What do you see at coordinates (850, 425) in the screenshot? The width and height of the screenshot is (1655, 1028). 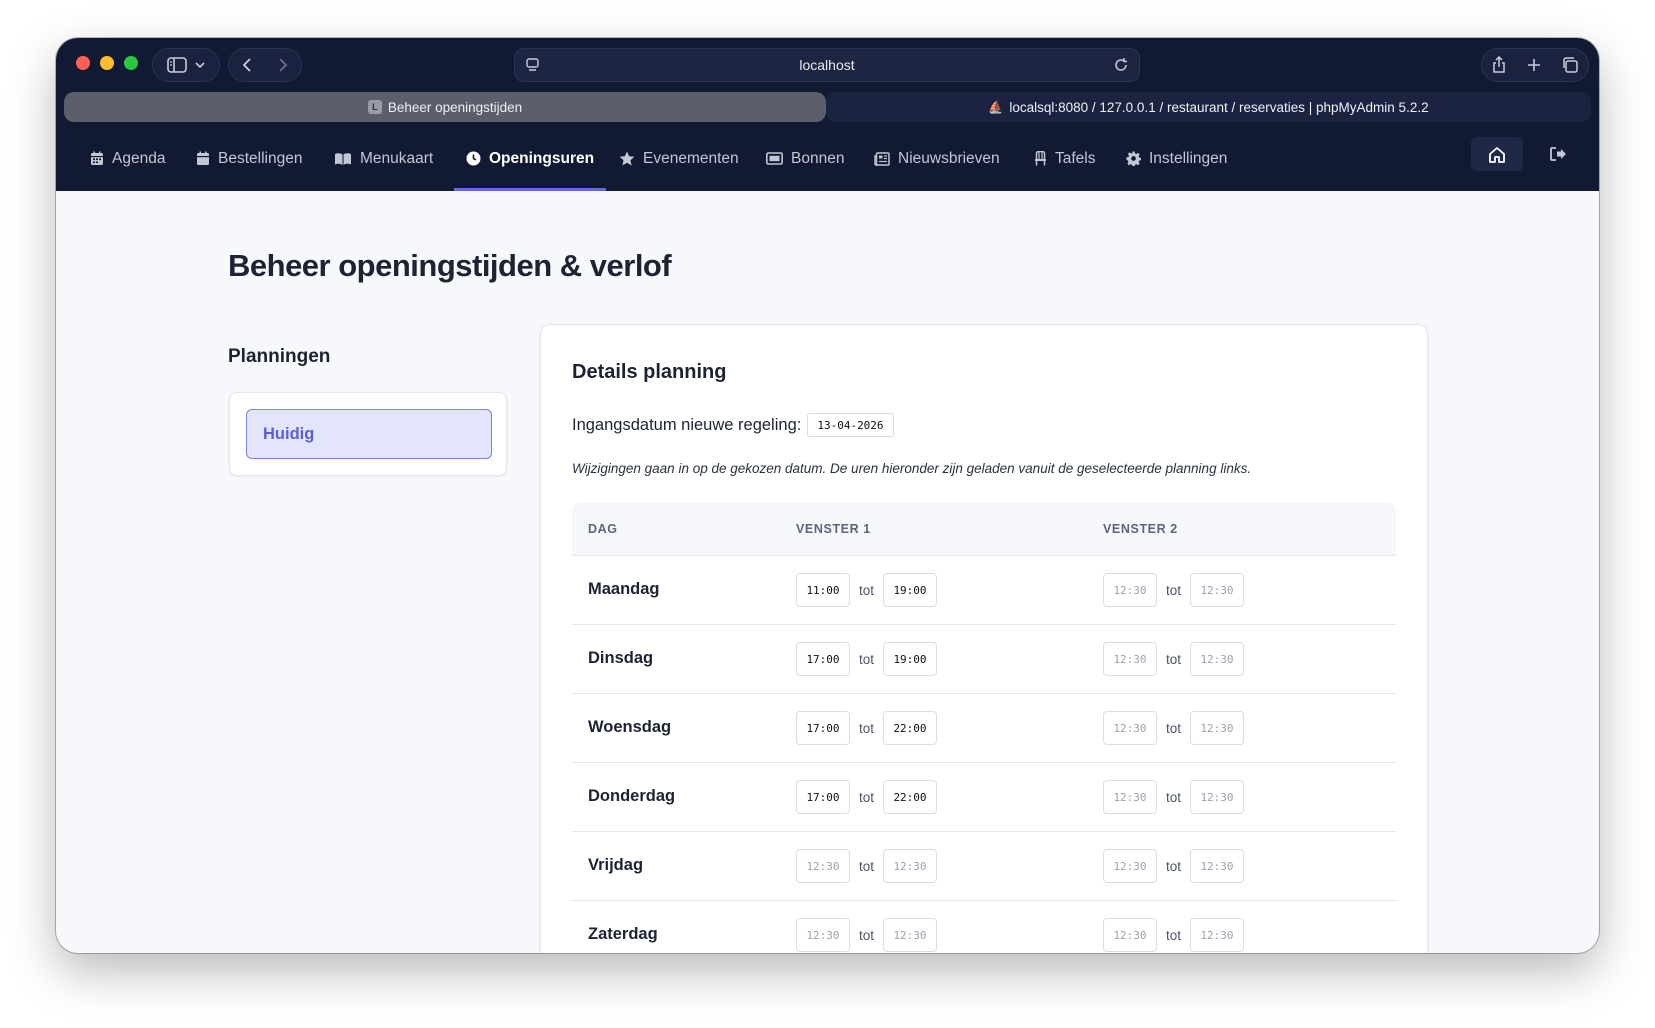 I see `effective-date-input: 13-04-2026` at bounding box center [850, 425].